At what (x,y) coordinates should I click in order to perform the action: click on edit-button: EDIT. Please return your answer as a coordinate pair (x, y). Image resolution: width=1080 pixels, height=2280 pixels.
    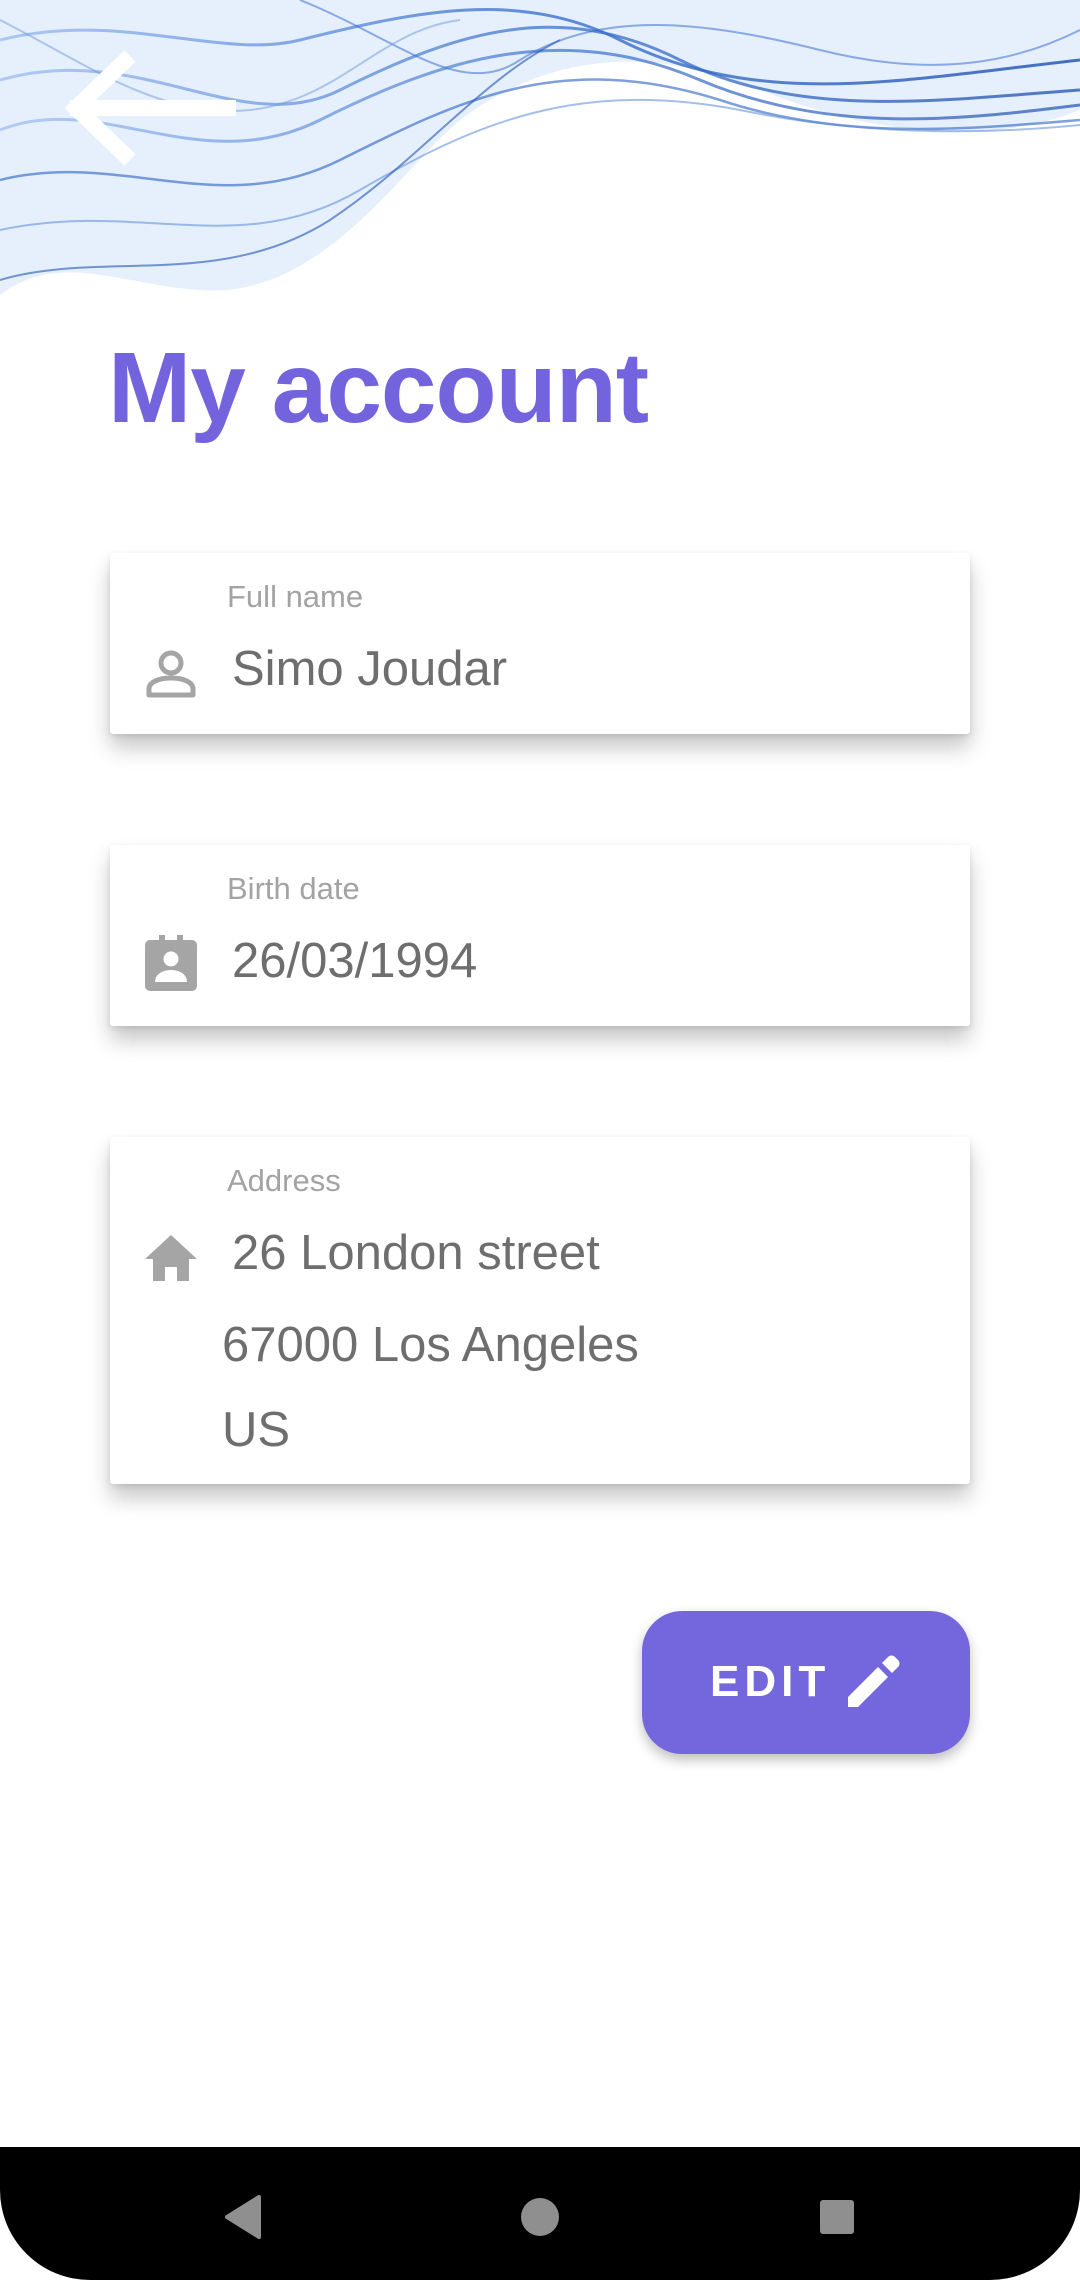
    Looking at the image, I should click on (806, 1682).